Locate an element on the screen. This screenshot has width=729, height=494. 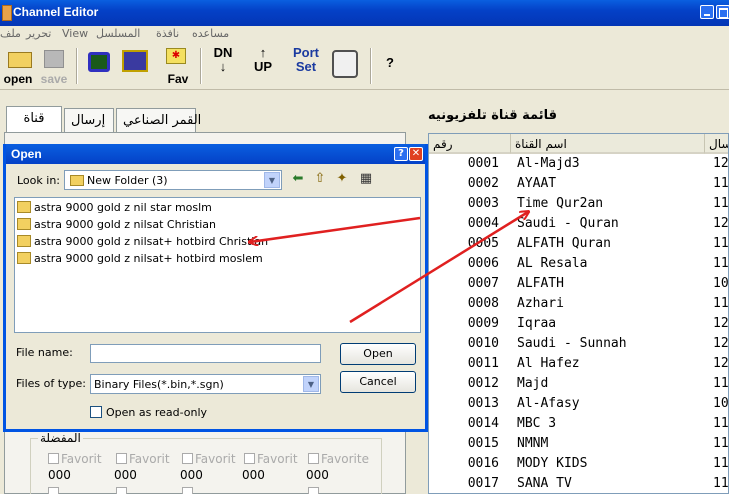
minimize-button is located at coordinates (707, 12).